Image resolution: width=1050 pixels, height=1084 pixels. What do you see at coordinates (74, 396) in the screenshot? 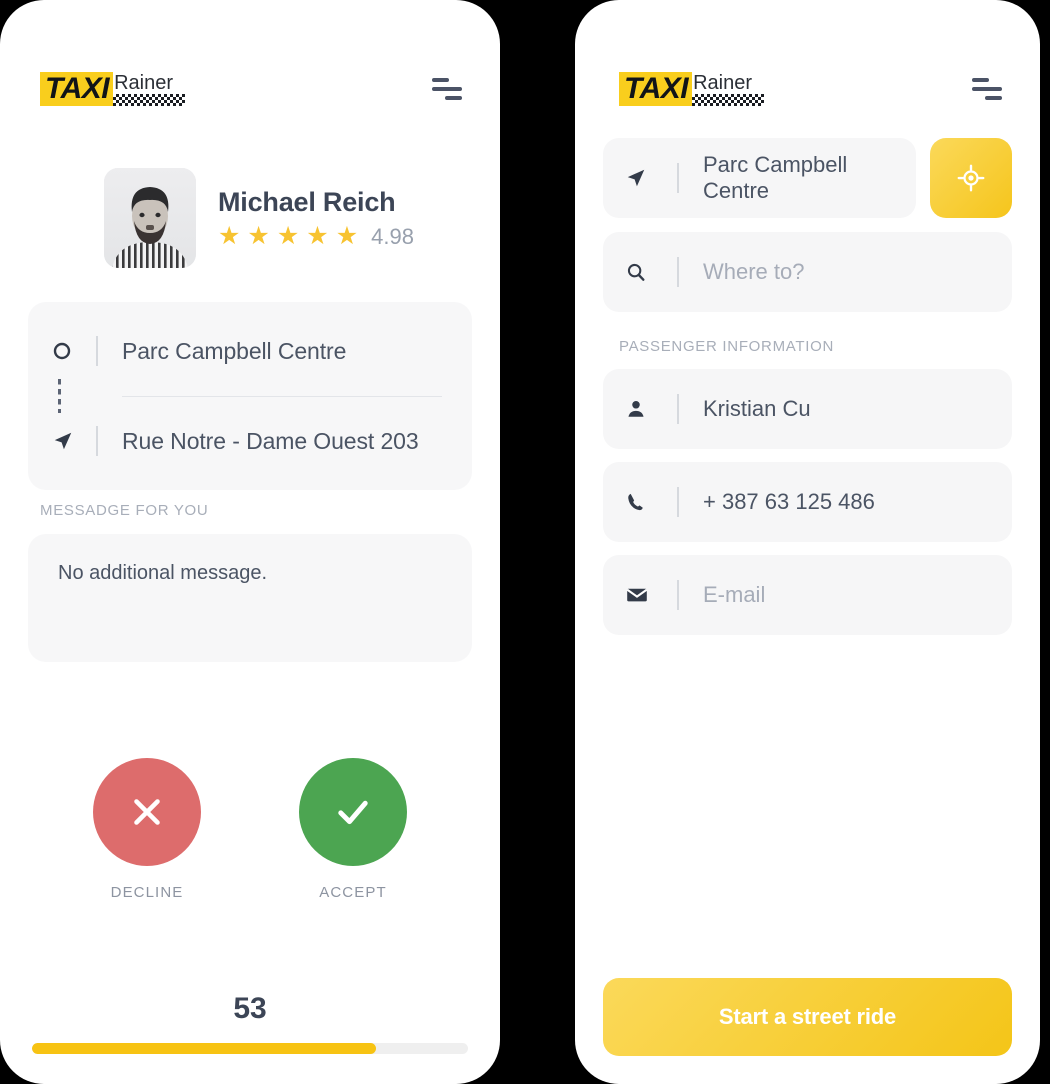
I see `dotted-line-column` at bounding box center [74, 396].